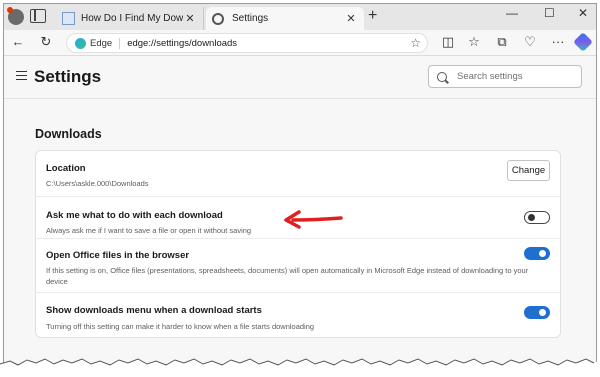 The image size is (600, 377). What do you see at coordinates (15, 16) in the screenshot?
I see `profile-avatar-icon` at bounding box center [15, 16].